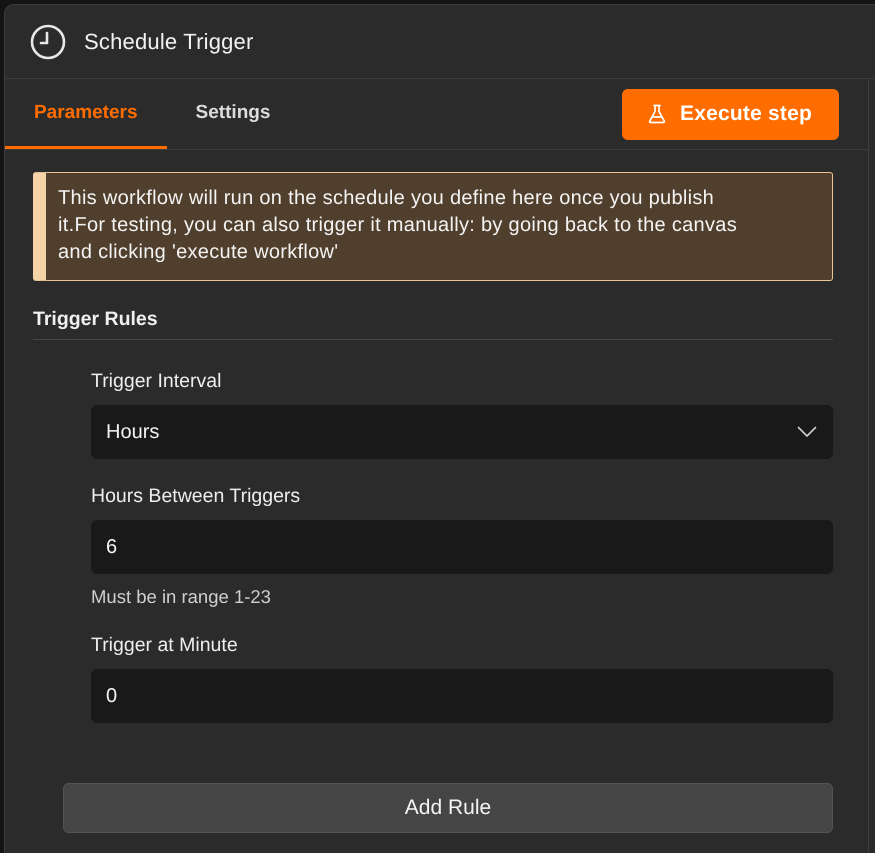  I want to click on input-field: 0, so click(462, 696).